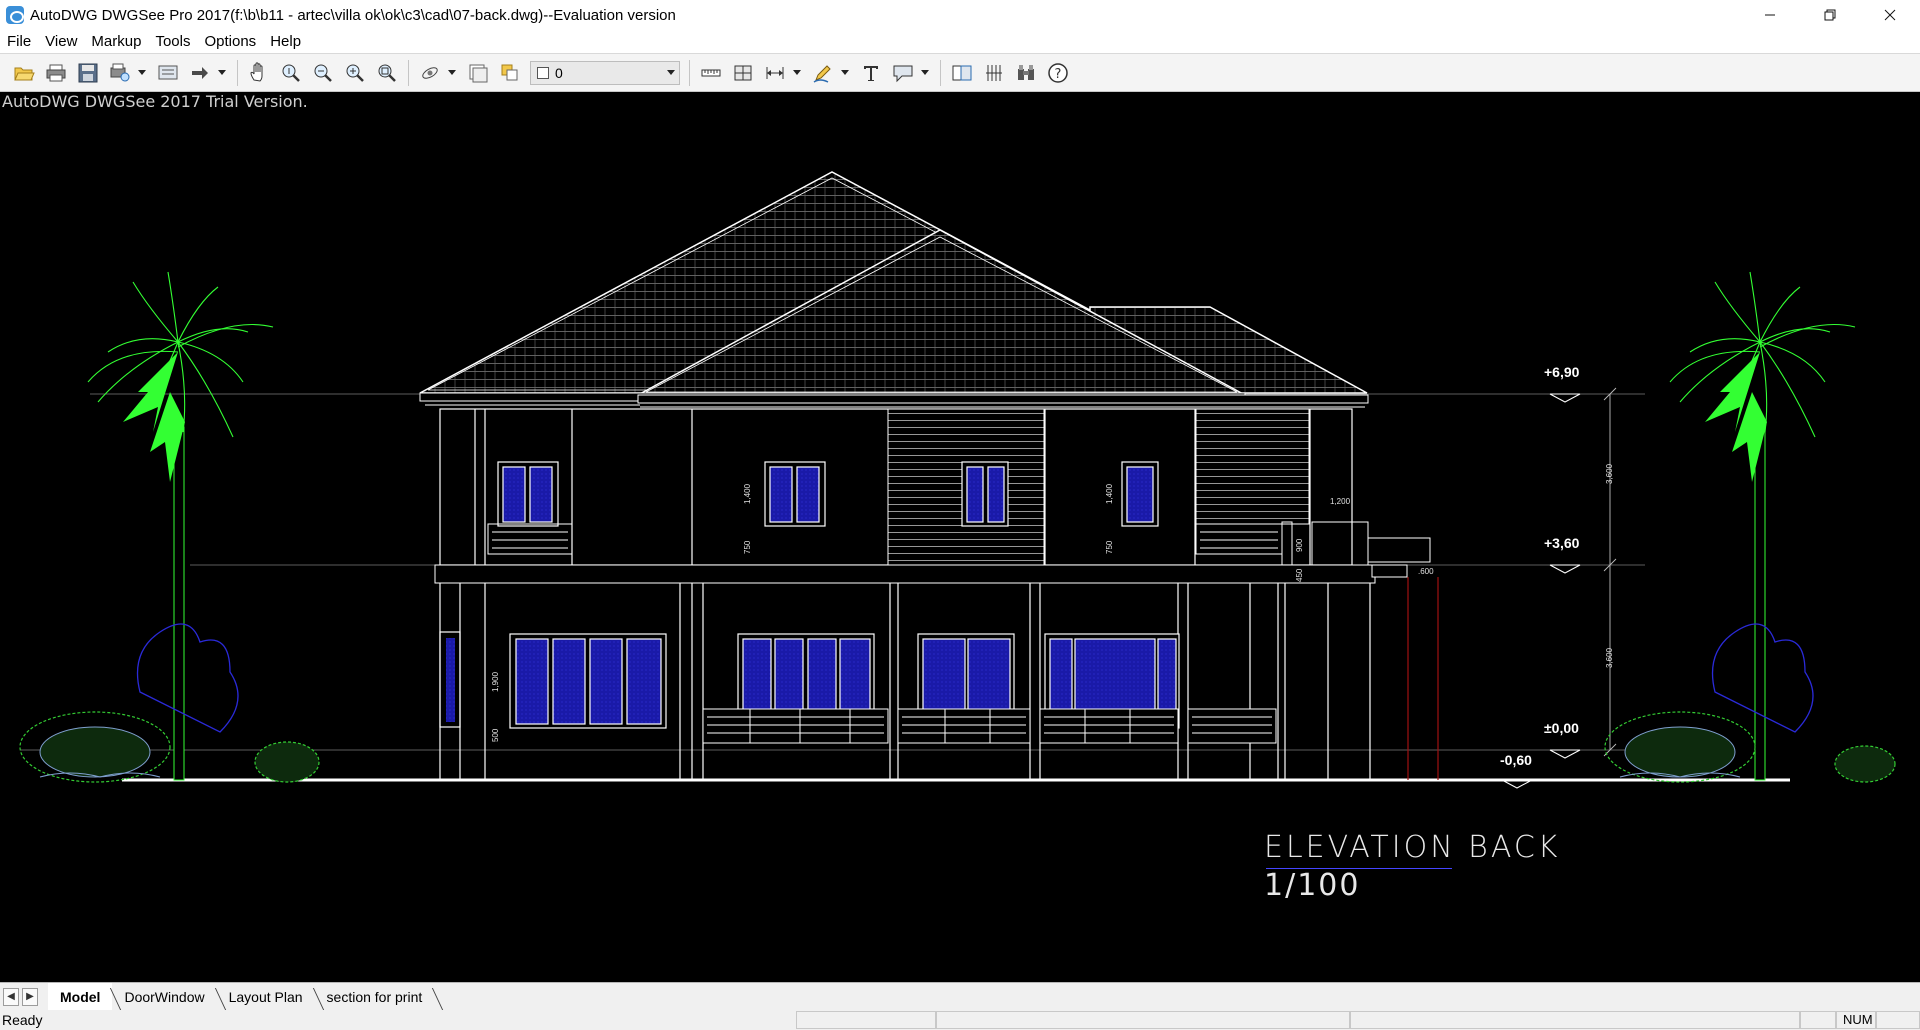 The height and width of the screenshot is (1030, 1920). What do you see at coordinates (1610, 572) in the screenshot?
I see `dimension-line` at bounding box center [1610, 572].